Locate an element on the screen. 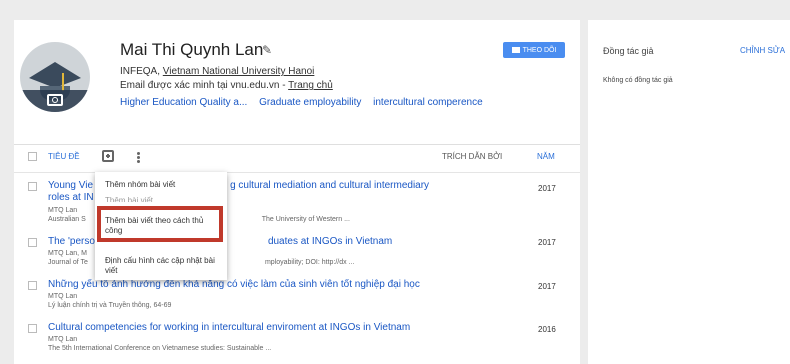 The width and height of the screenshot is (790, 364). coauthors-title: Đồng tác giả is located at coordinates (628, 51).